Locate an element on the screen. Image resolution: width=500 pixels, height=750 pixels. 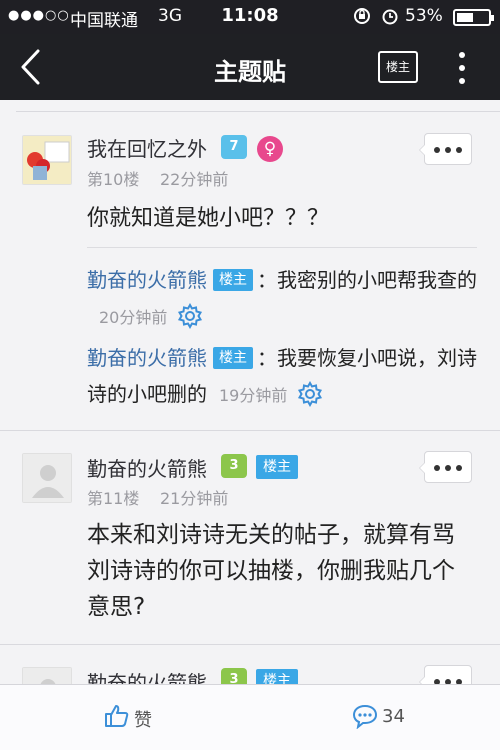
post-body: 你就知道是她小吧？？？ is located at coordinates (208, 218).